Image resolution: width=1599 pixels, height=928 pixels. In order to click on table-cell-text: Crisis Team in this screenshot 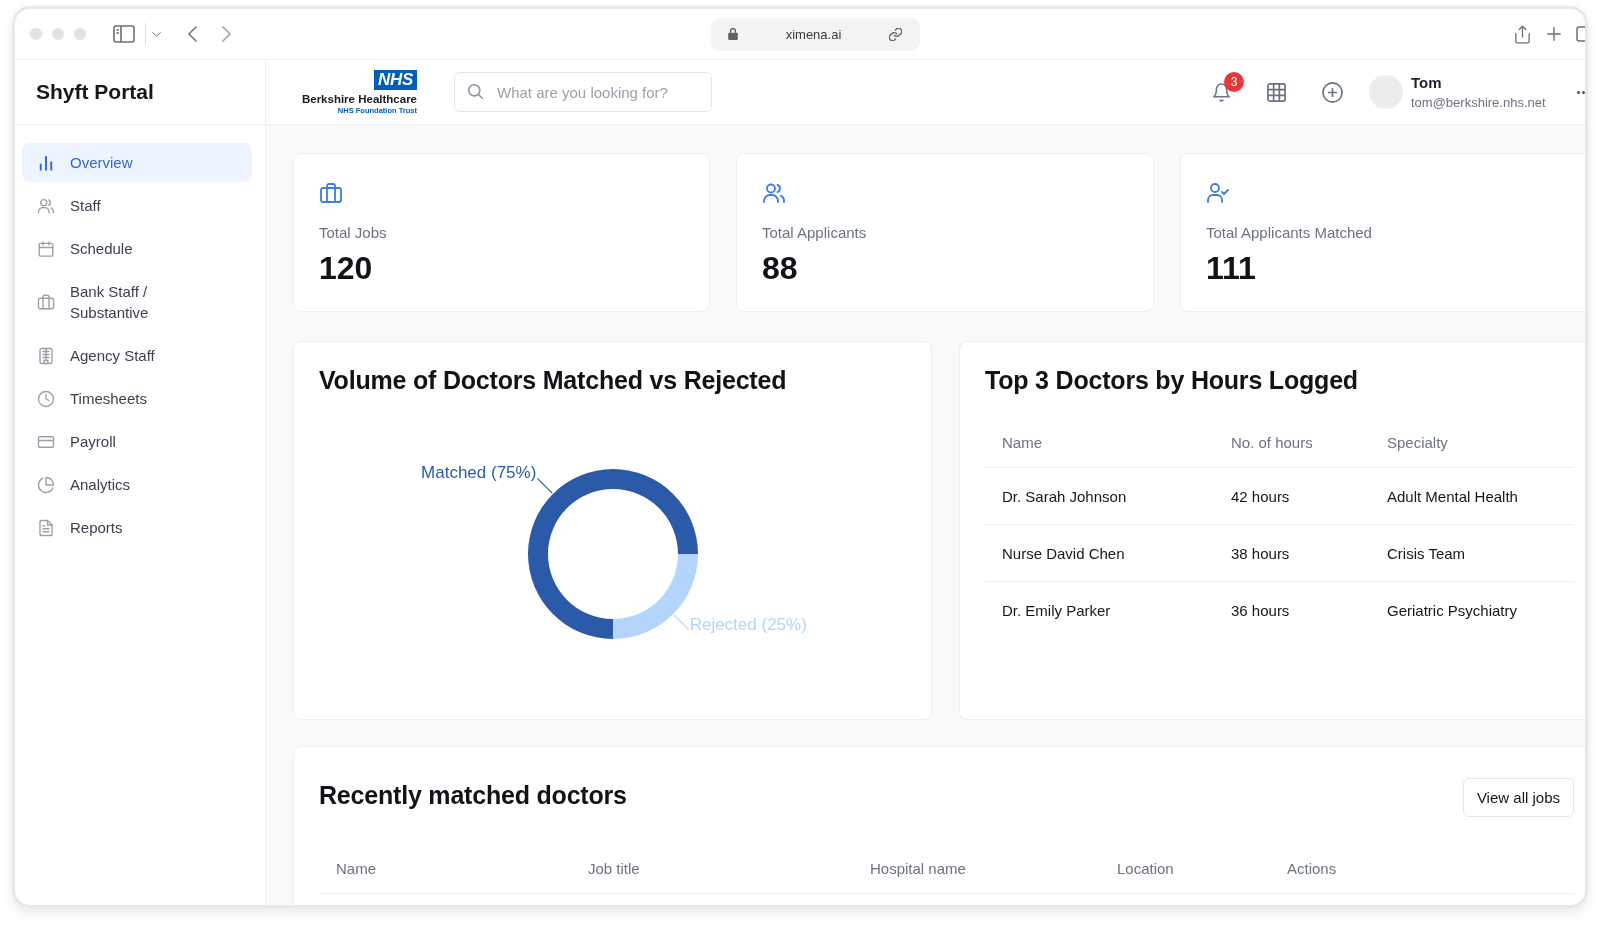, I will do `click(1426, 553)`.